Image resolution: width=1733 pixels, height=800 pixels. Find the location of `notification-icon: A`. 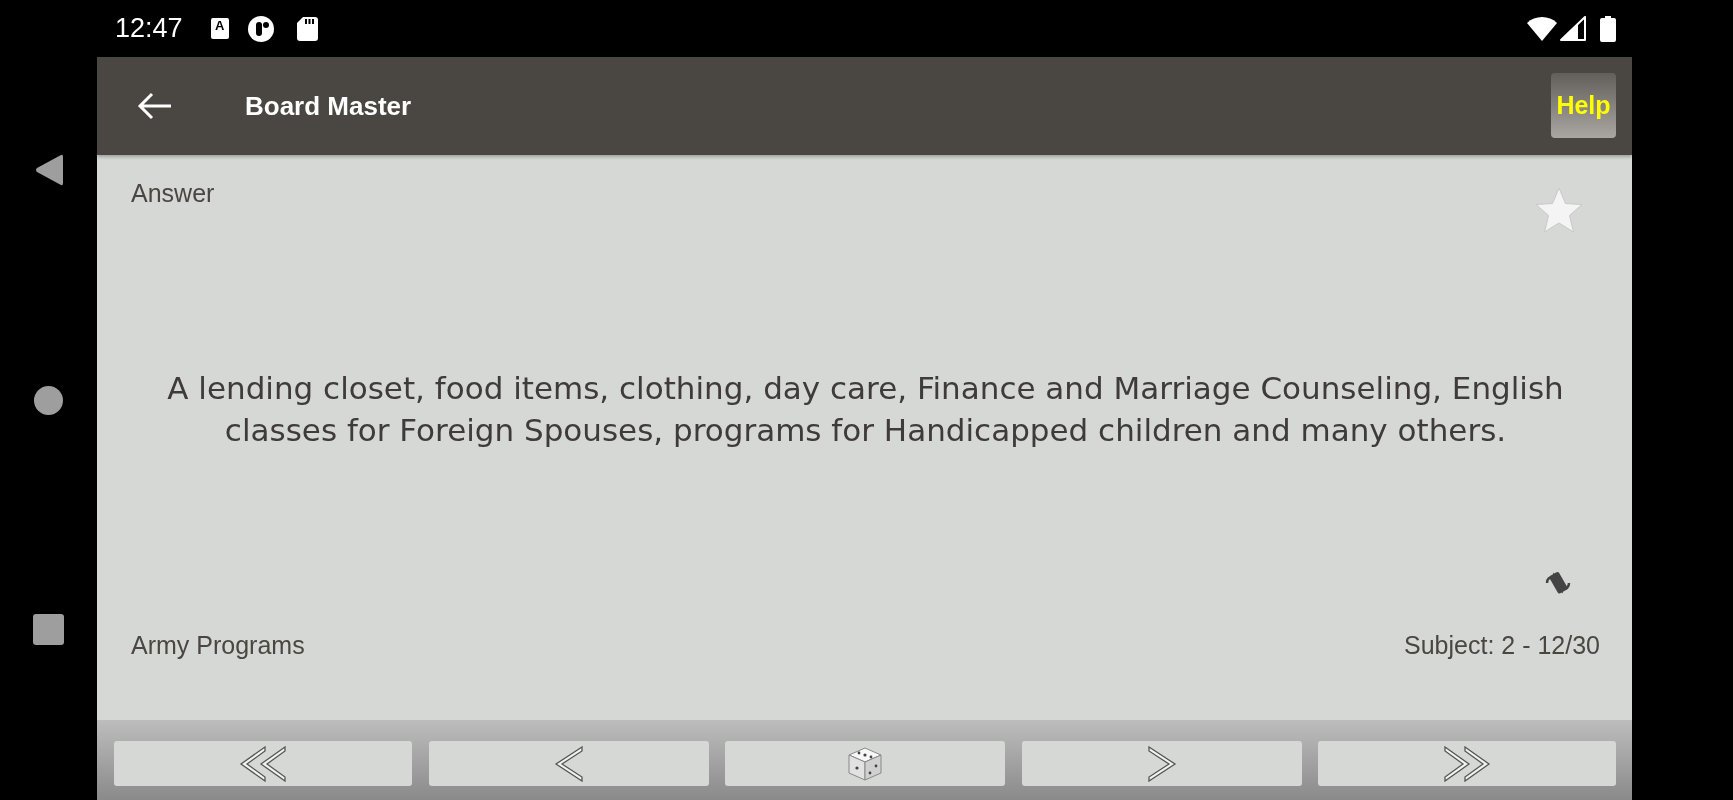

notification-icon: A is located at coordinates (219, 28).